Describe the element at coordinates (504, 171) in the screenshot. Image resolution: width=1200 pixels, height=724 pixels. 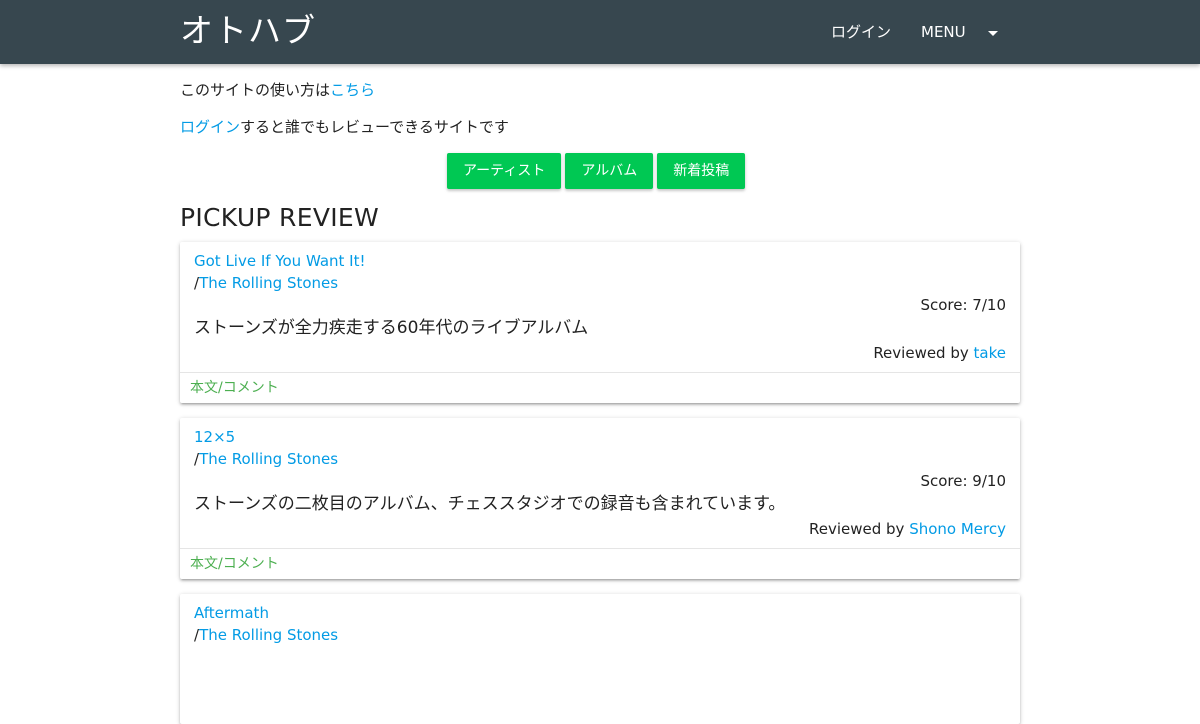
I see `artist-button: アーティスト` at that location.